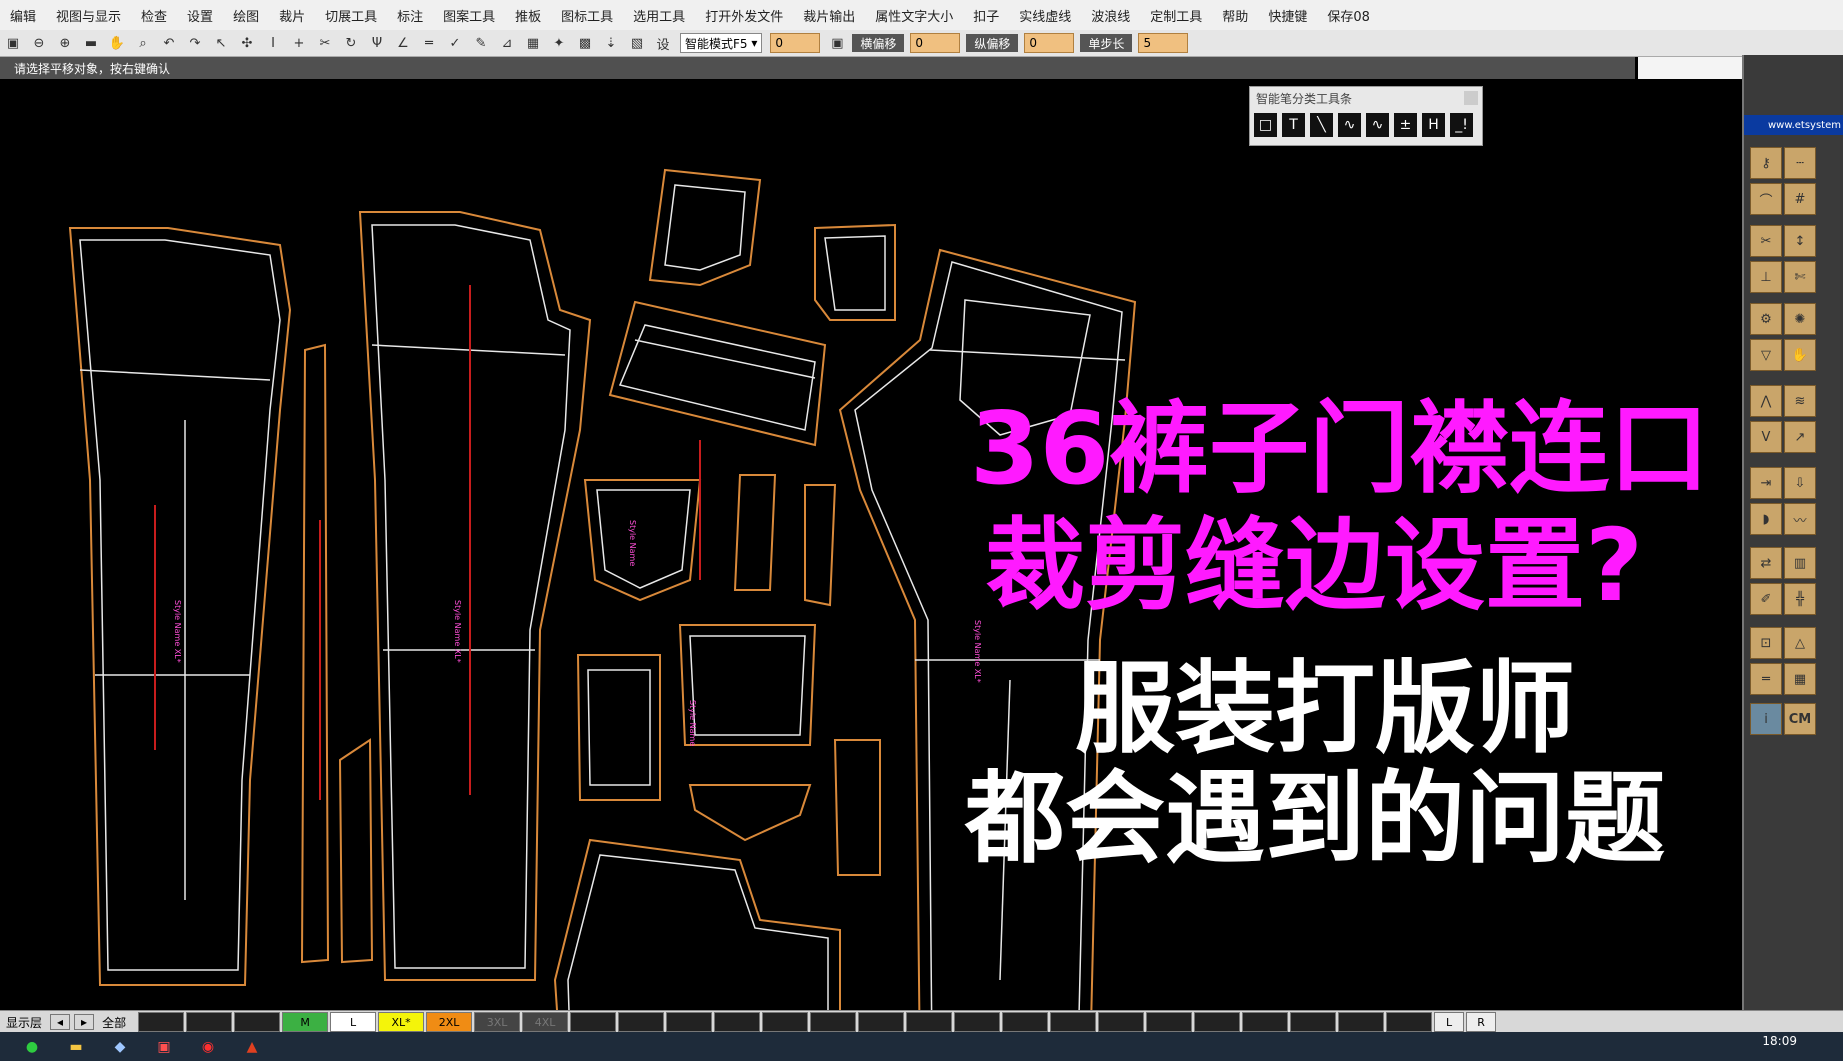 The height and width of the screenshot is (1061, 1843). I want to click on menu-item-1: 视图与显示, so click(88, 15).